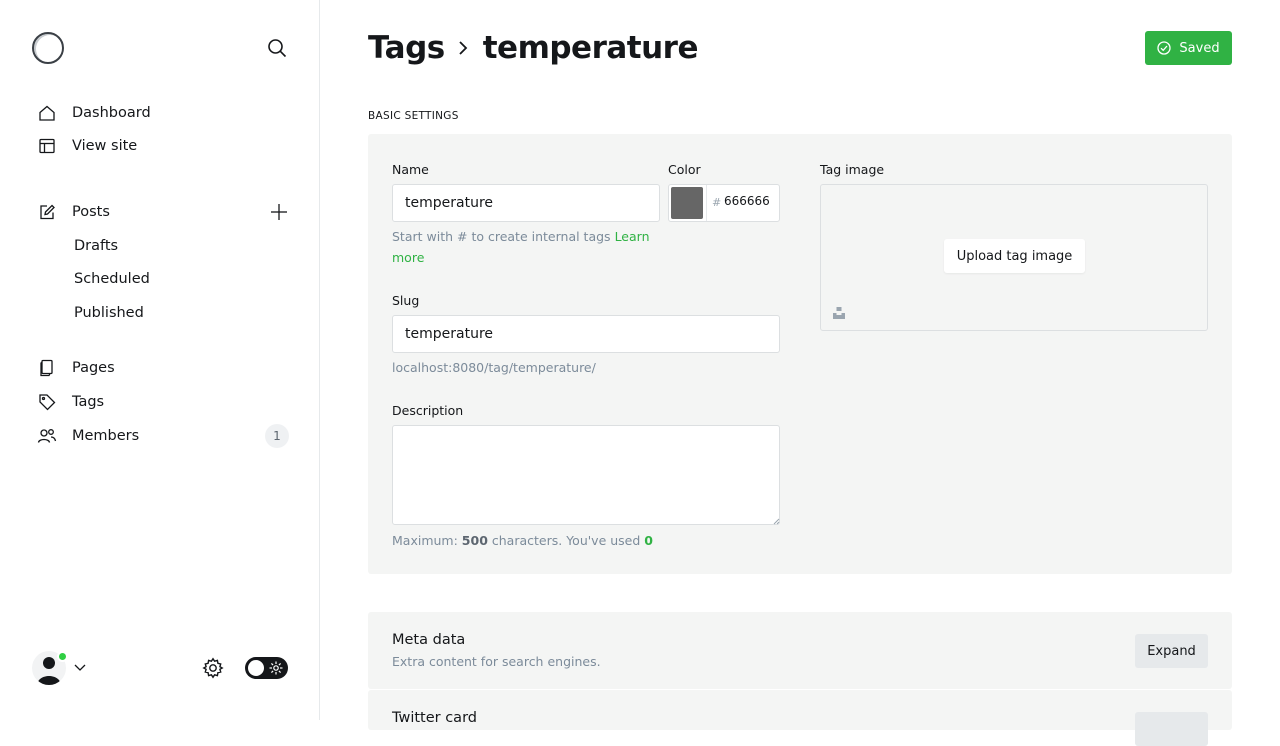  I want to click on check-circle-icon, so click(1164, 48).